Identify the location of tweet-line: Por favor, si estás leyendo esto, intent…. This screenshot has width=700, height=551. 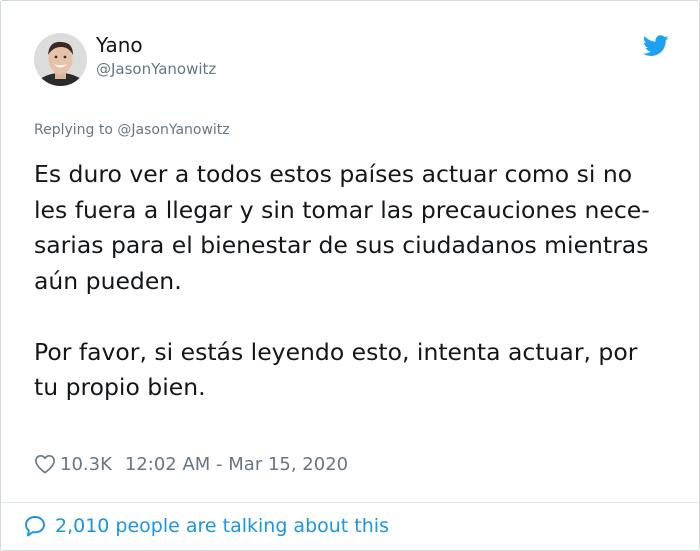
(336, 351).